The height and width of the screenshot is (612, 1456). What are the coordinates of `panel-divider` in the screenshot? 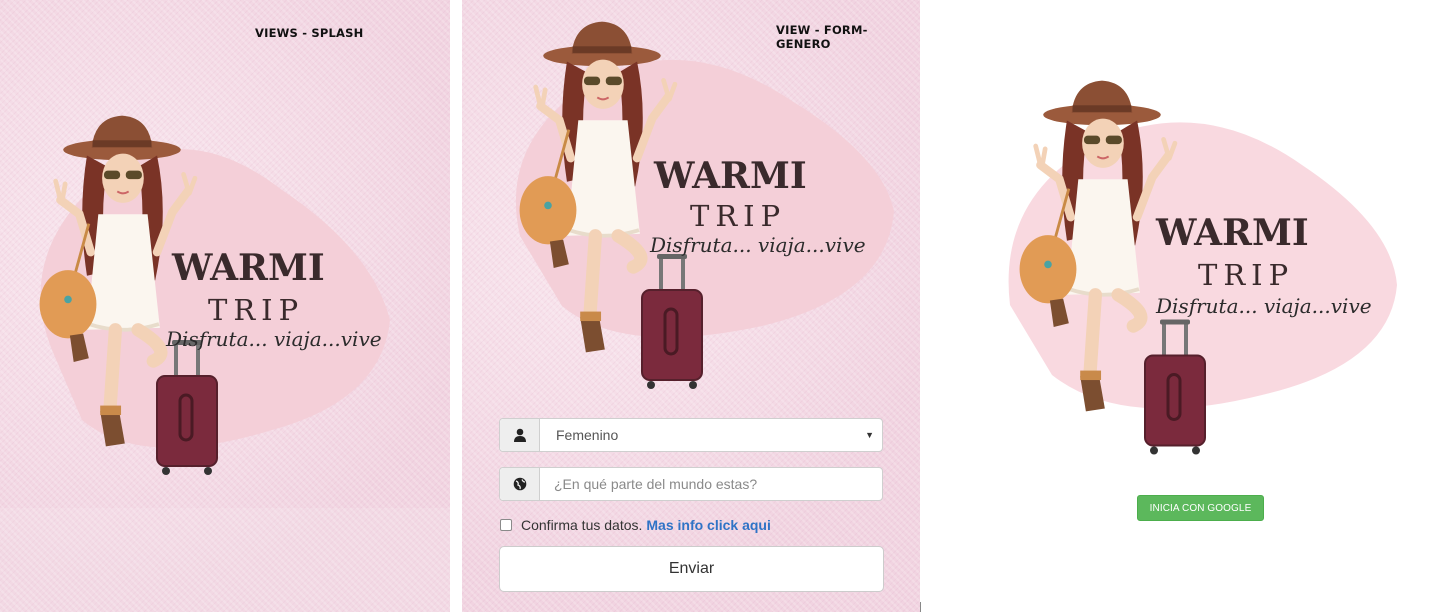 It's located at (920, 607).